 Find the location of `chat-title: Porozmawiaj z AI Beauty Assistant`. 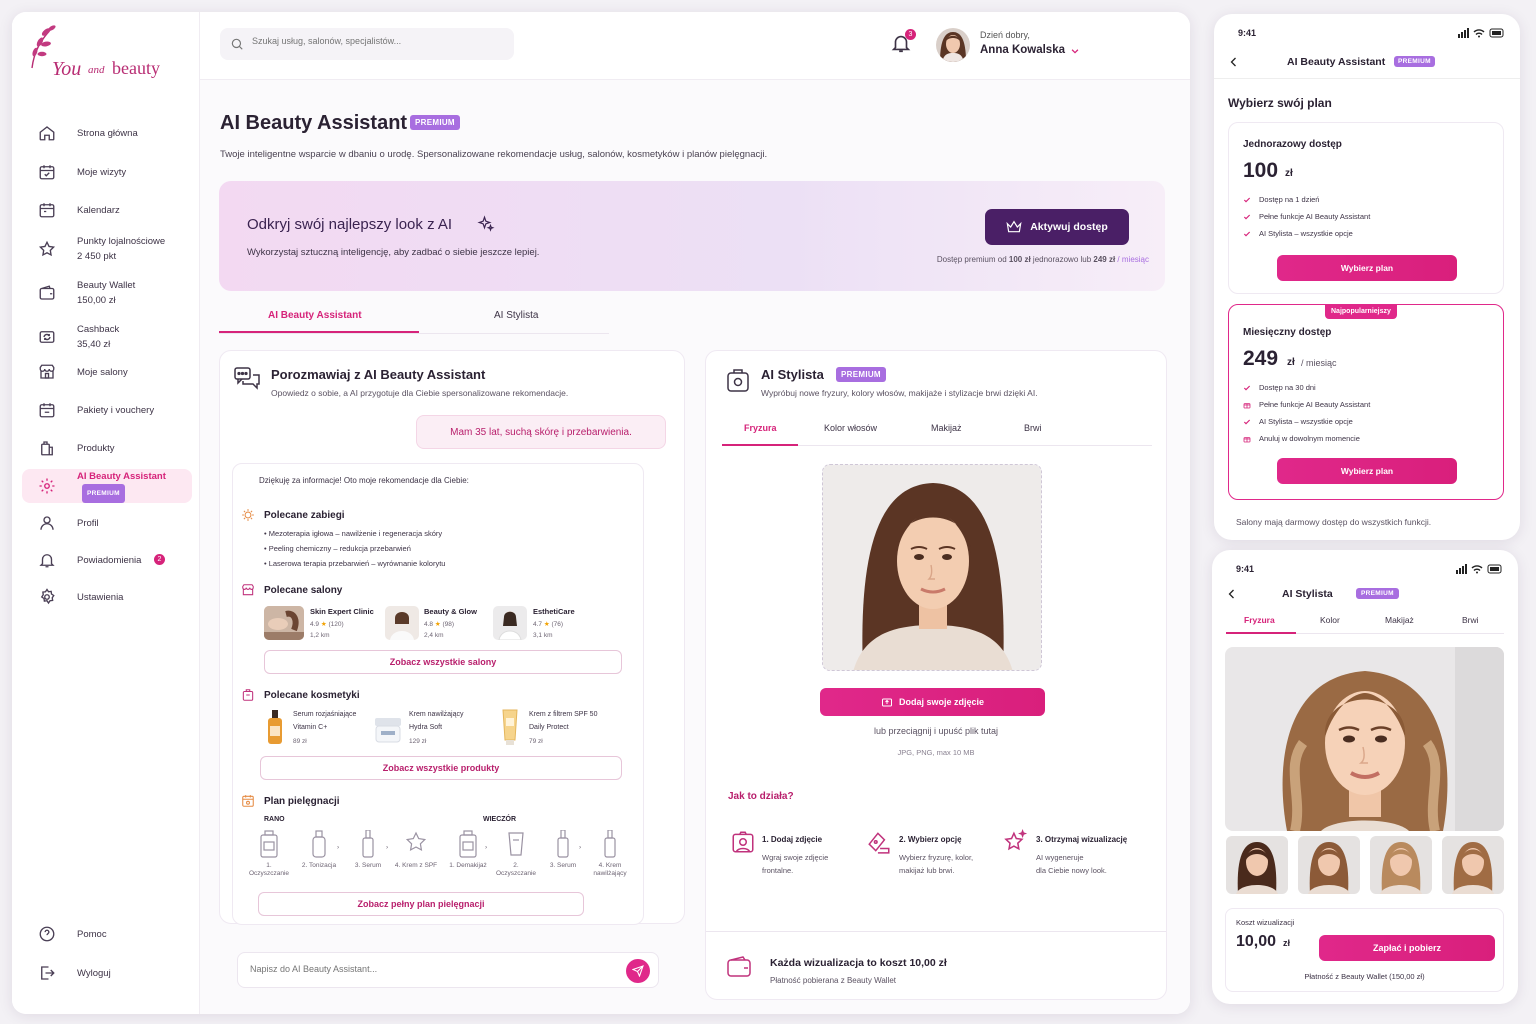

chat-title: Porozmawiaj z AI Beauty Assistant is located at coordinates (378, 374).